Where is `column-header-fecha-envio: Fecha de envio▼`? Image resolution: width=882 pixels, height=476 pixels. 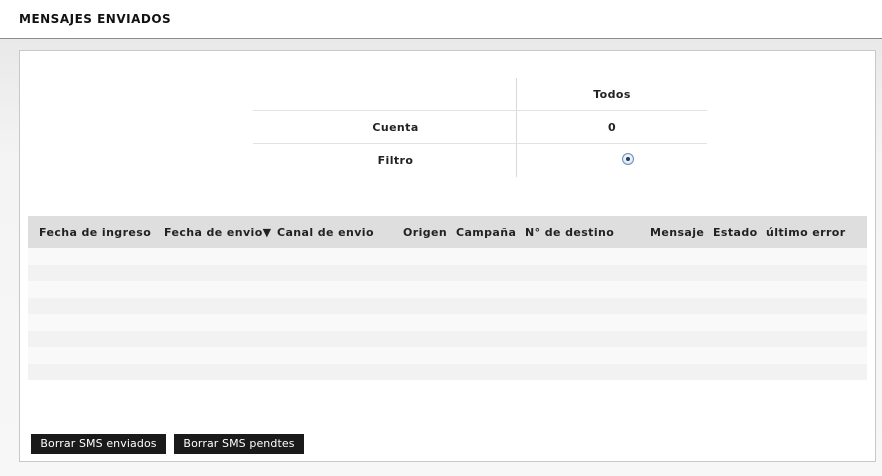
column-header-fecha-envio: Fecha de envio▼ is located at coordinates (218, 232).